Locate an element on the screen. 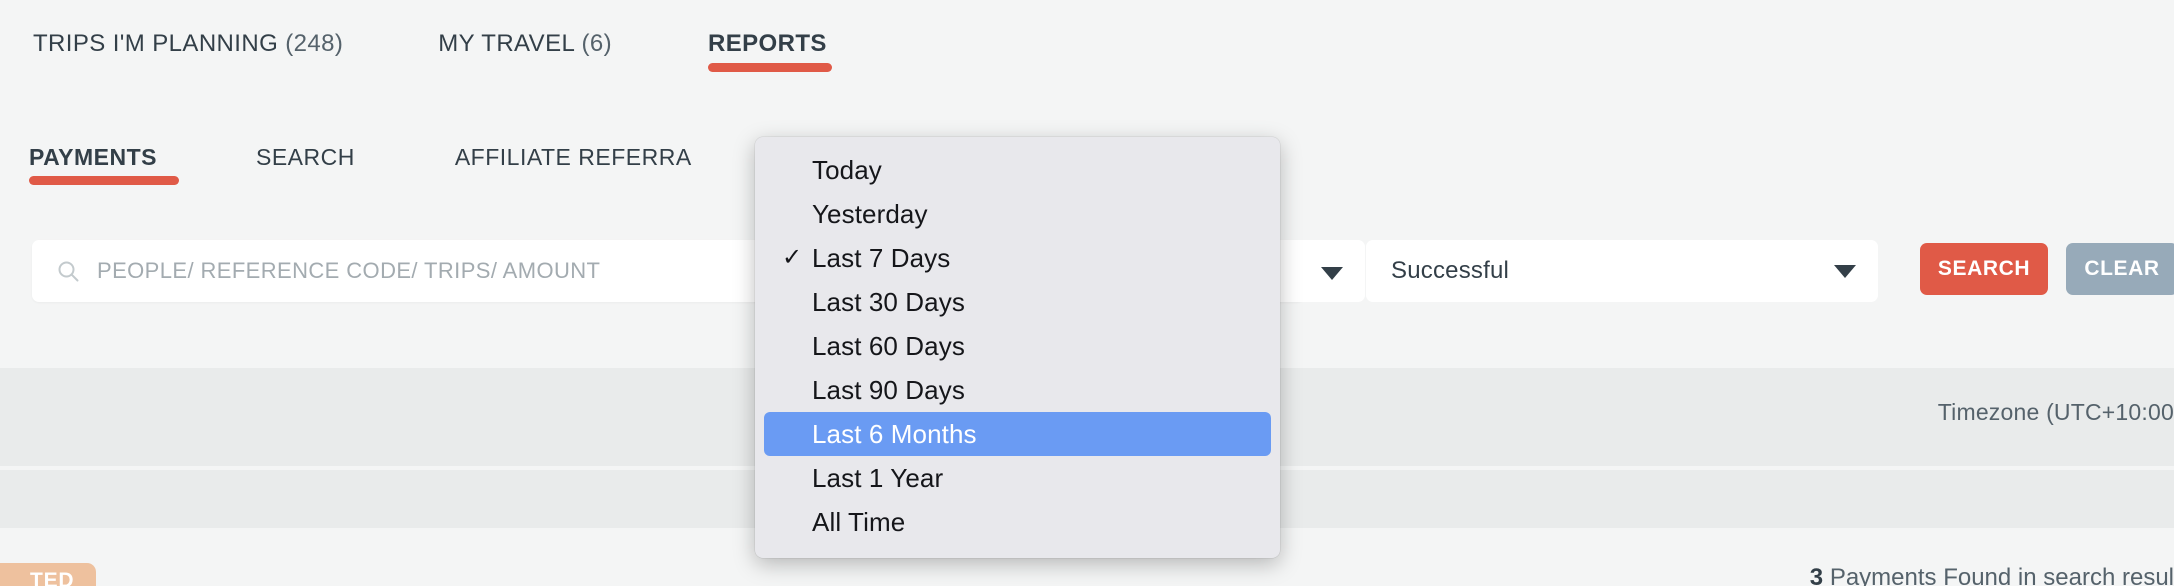 Image resolution: width=2174 pixels, height=586 pixels. dropdown-item-label: Today is located at coordinates (847, 169).